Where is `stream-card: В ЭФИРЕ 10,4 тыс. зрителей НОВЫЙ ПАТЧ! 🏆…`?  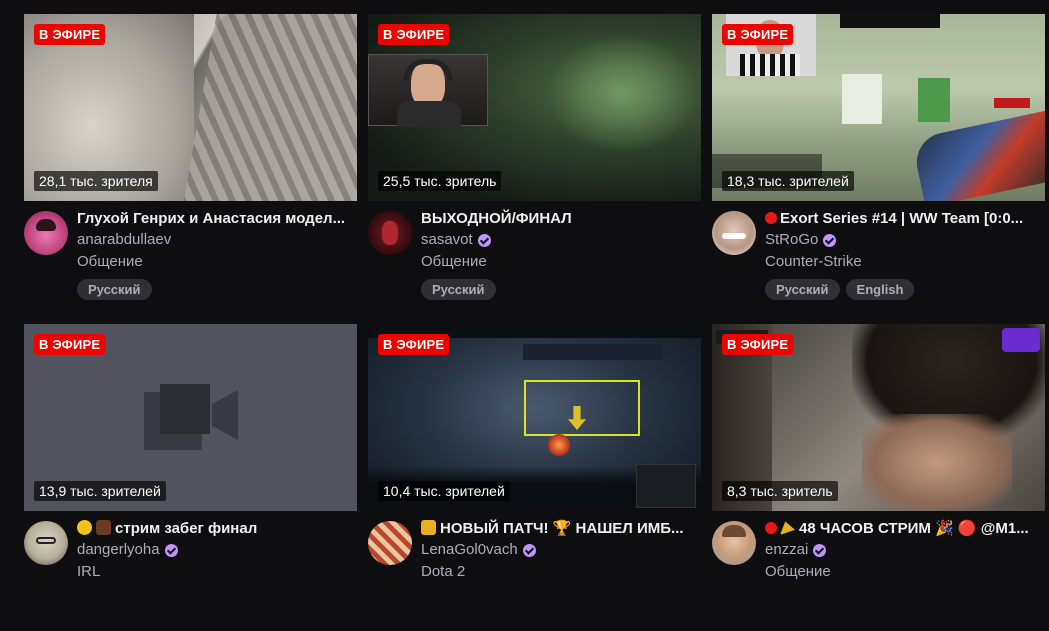
stream-card: В ЭФИРЕ 10,4 тыс. зрителей НОВЫЙ ПАТЧ! 🏆… is located at coordinates (534, 453).